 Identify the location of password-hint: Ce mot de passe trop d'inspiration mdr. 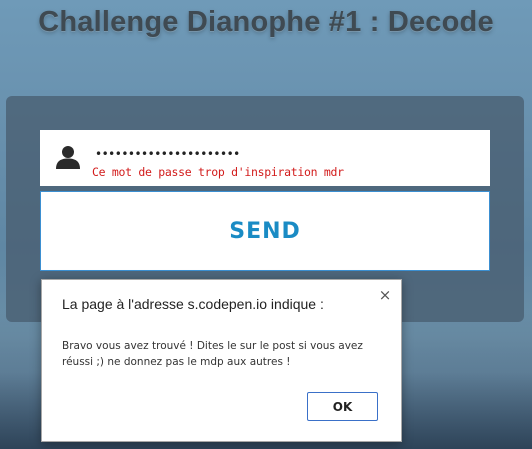
(218, 172).